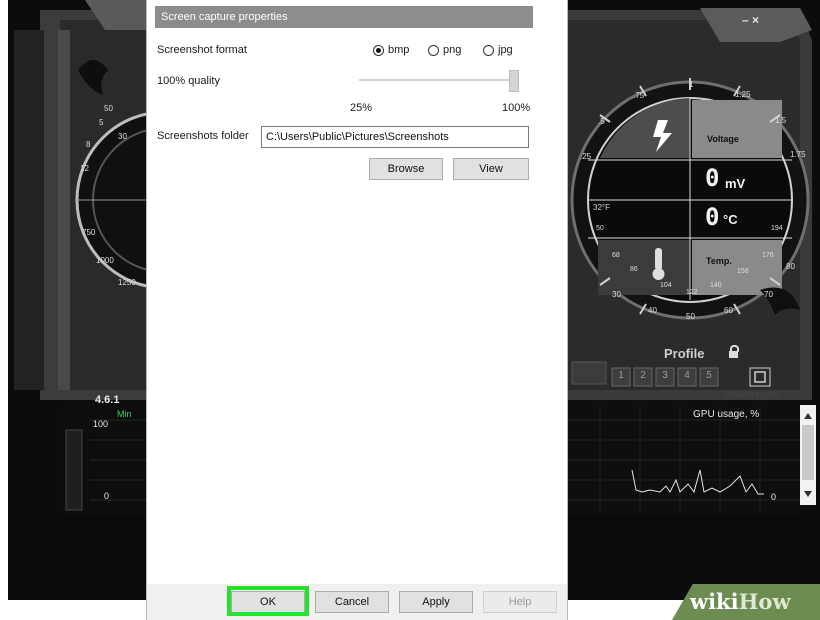 The image size is (820, 620). What do you see at coordinates (781, 120) in the screenshot?
I see `gauge-tick: 1.5` at bounding box center [781, 120].